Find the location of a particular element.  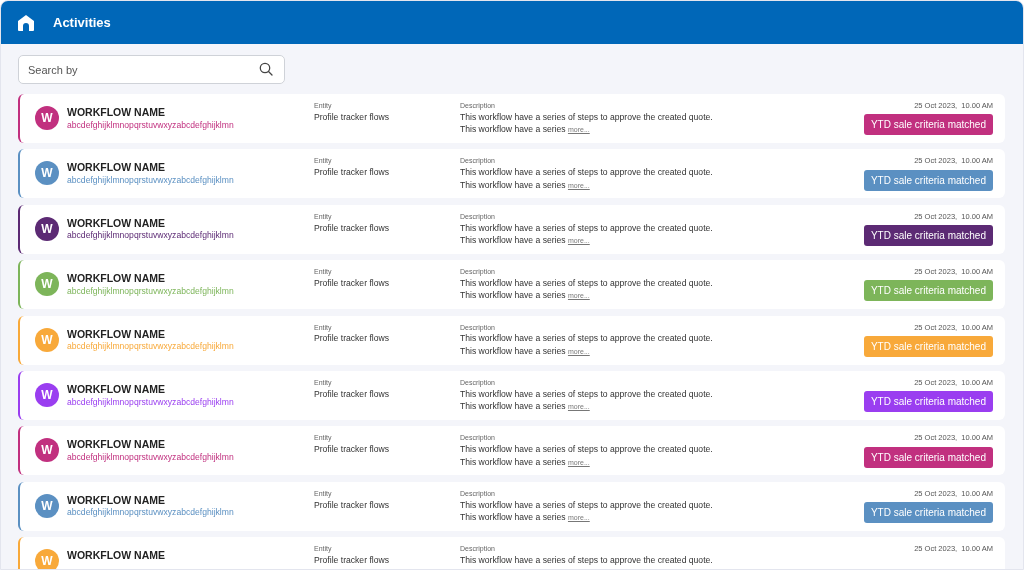

search-icon is located at coordinates (266, 69).